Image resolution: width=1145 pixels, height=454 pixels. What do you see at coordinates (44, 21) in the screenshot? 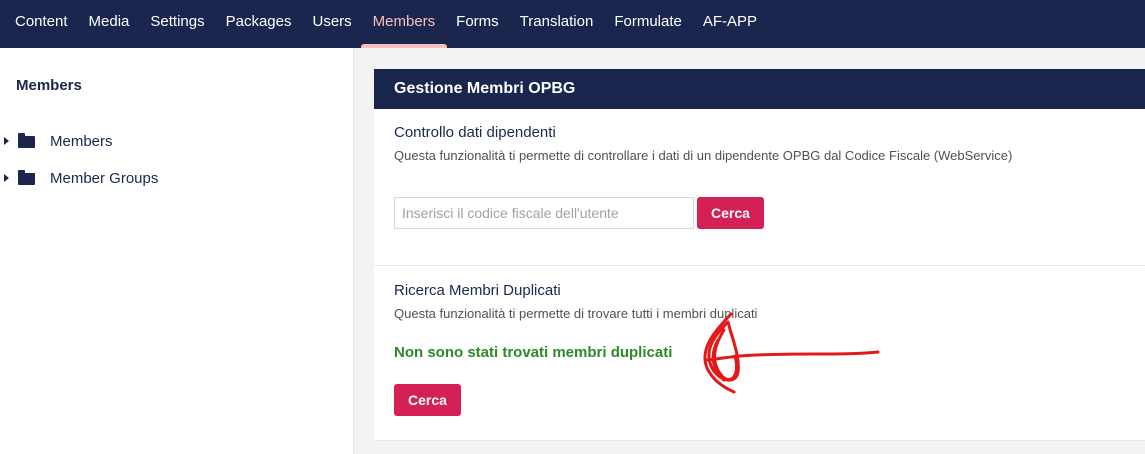
I see `nav-item-content: Content` at bounding box center [44, 21].